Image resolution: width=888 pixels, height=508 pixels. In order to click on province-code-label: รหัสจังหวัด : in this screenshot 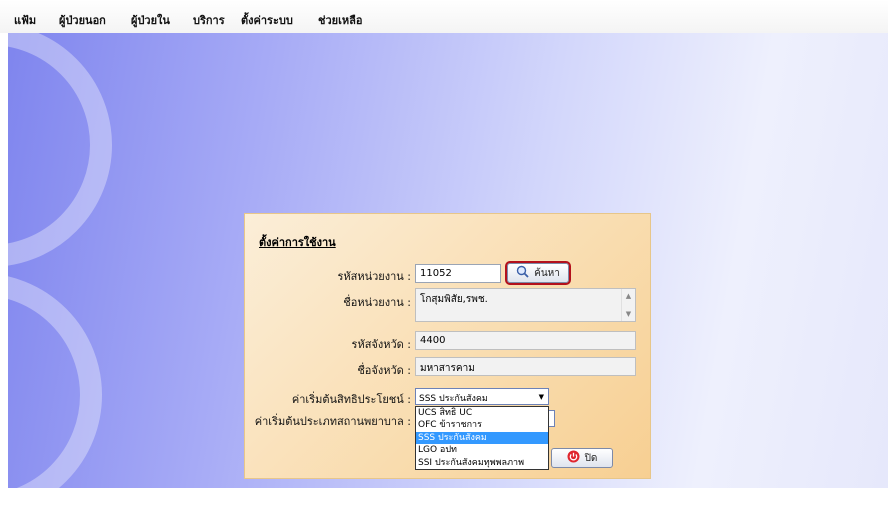, I will do `click(381, 344)`.